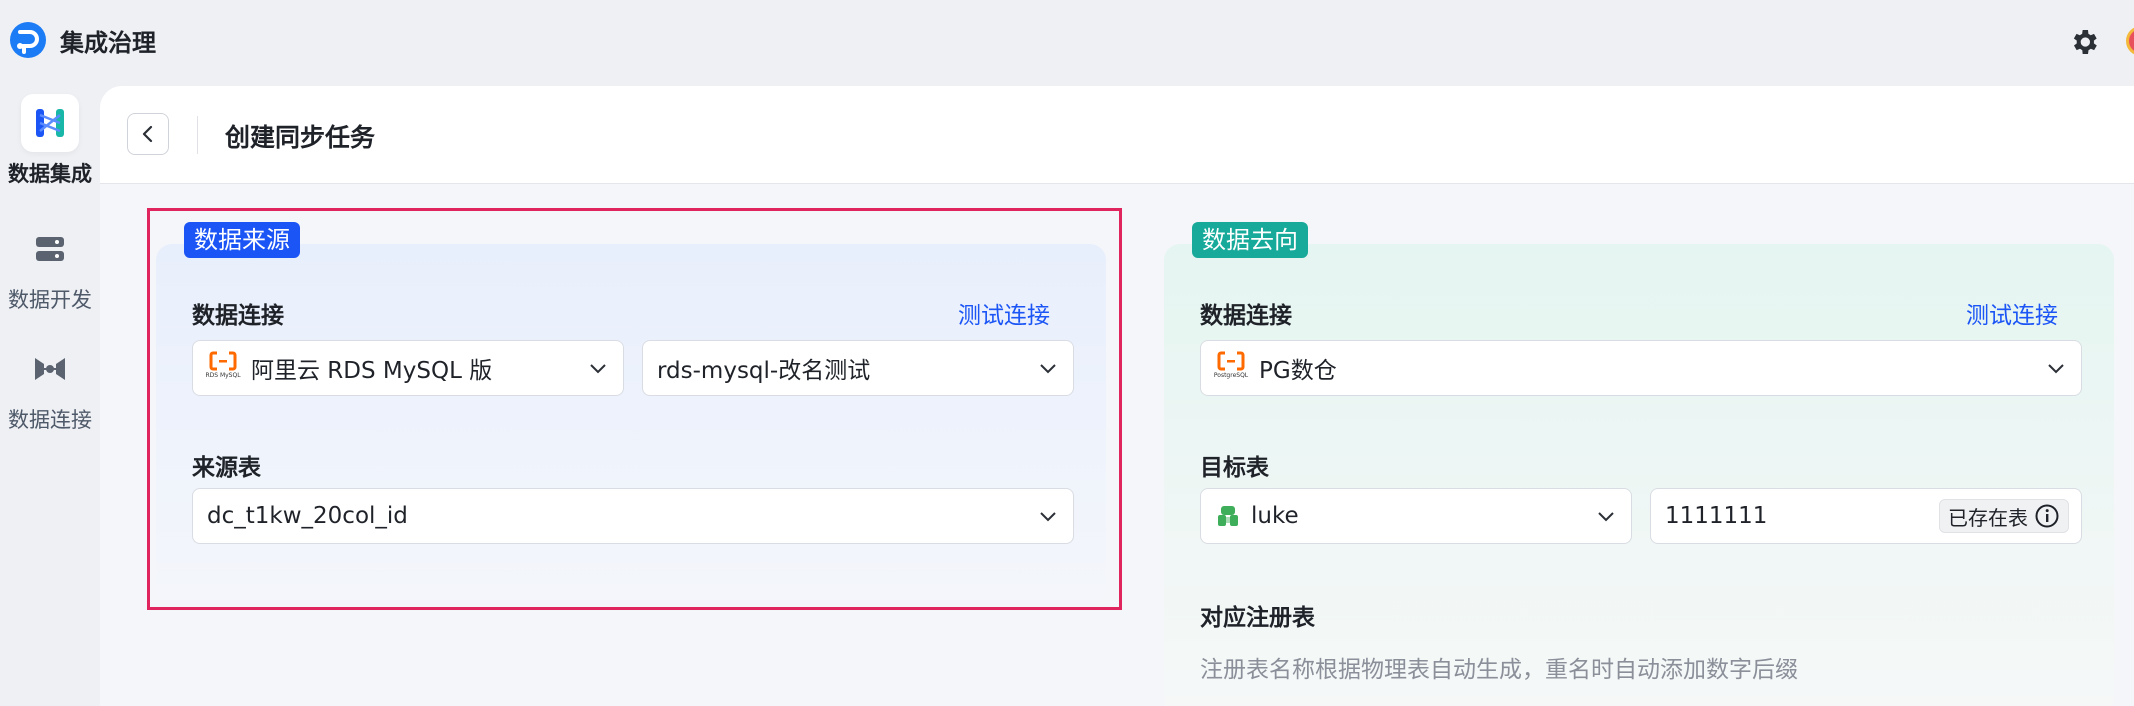  Describe the element at coordinates (633, 516) in the screenshot. I see `source-table-select: dc_t1kw_20col_id` at that location.